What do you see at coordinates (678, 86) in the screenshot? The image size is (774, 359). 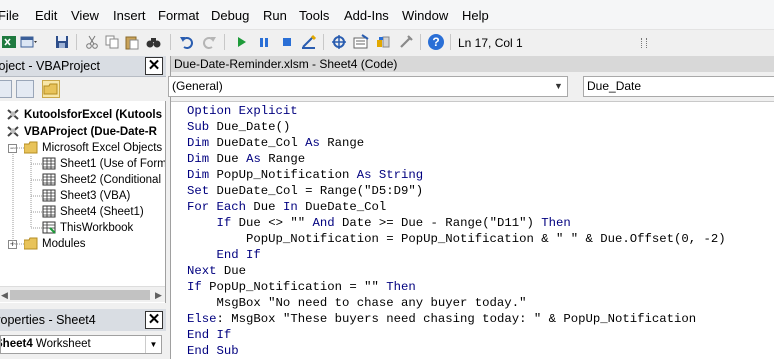 I see `procedure-combo: Due_Date` at bounding box center [678, 86].